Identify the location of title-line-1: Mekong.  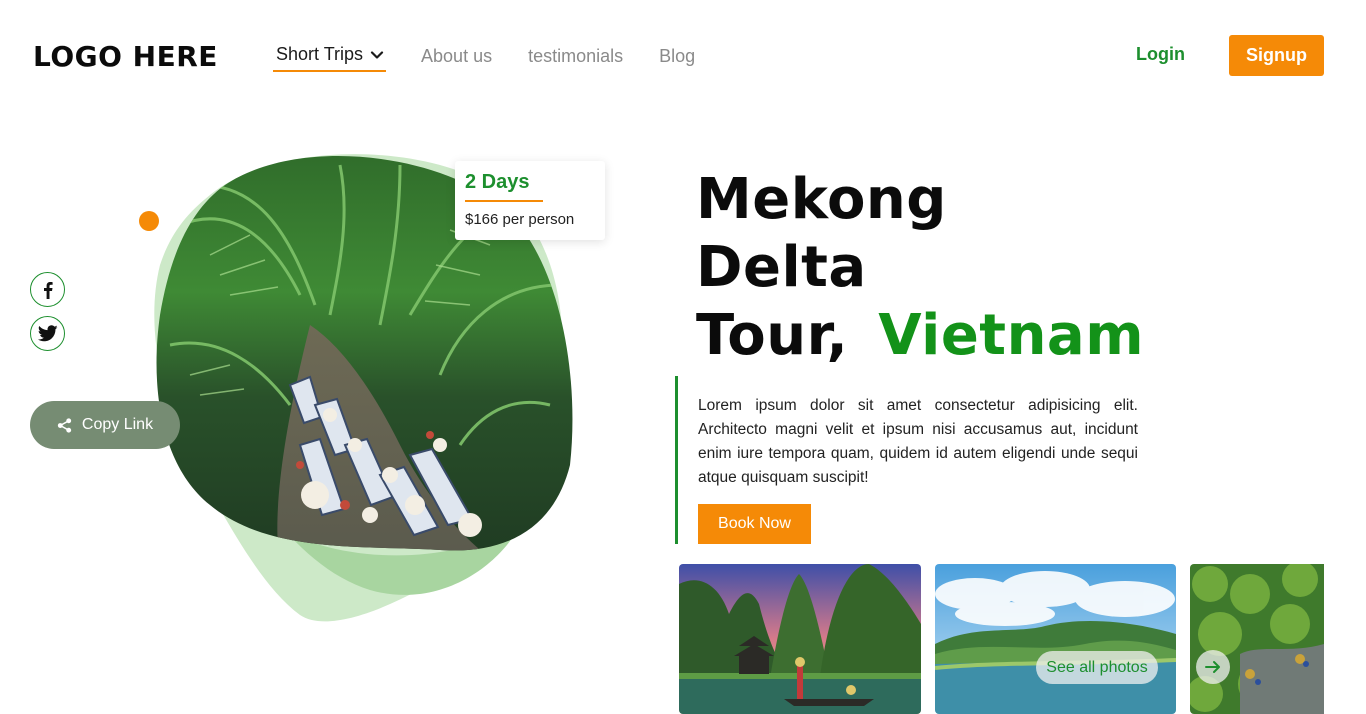
(821, 199).